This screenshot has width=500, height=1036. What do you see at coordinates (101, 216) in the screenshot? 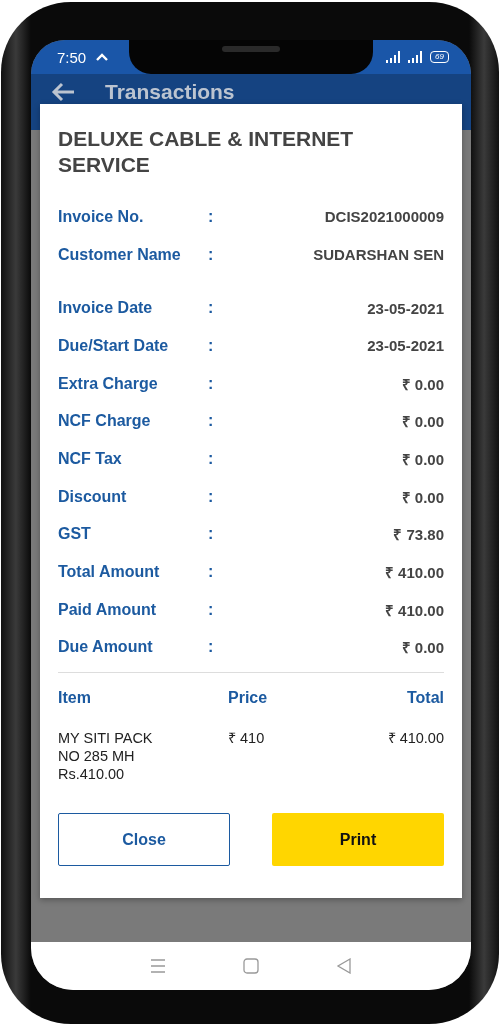
I see `field-label: Invoice No.` at bounding box center [101, 216].